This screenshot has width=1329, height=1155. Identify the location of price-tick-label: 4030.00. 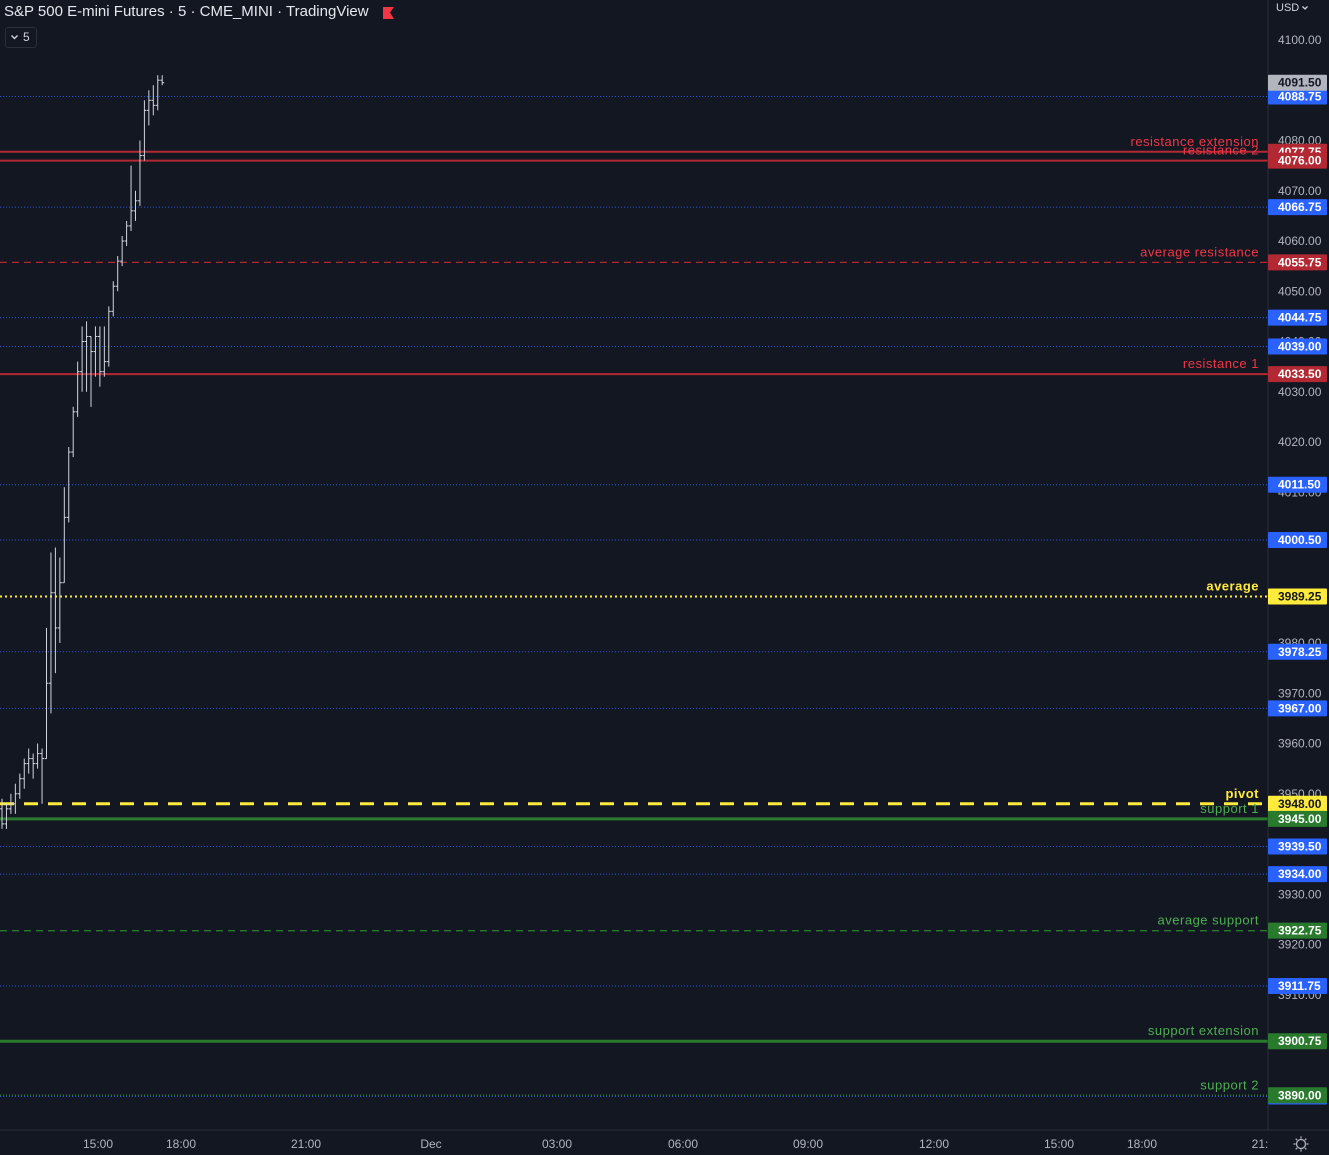
(1300, 392).